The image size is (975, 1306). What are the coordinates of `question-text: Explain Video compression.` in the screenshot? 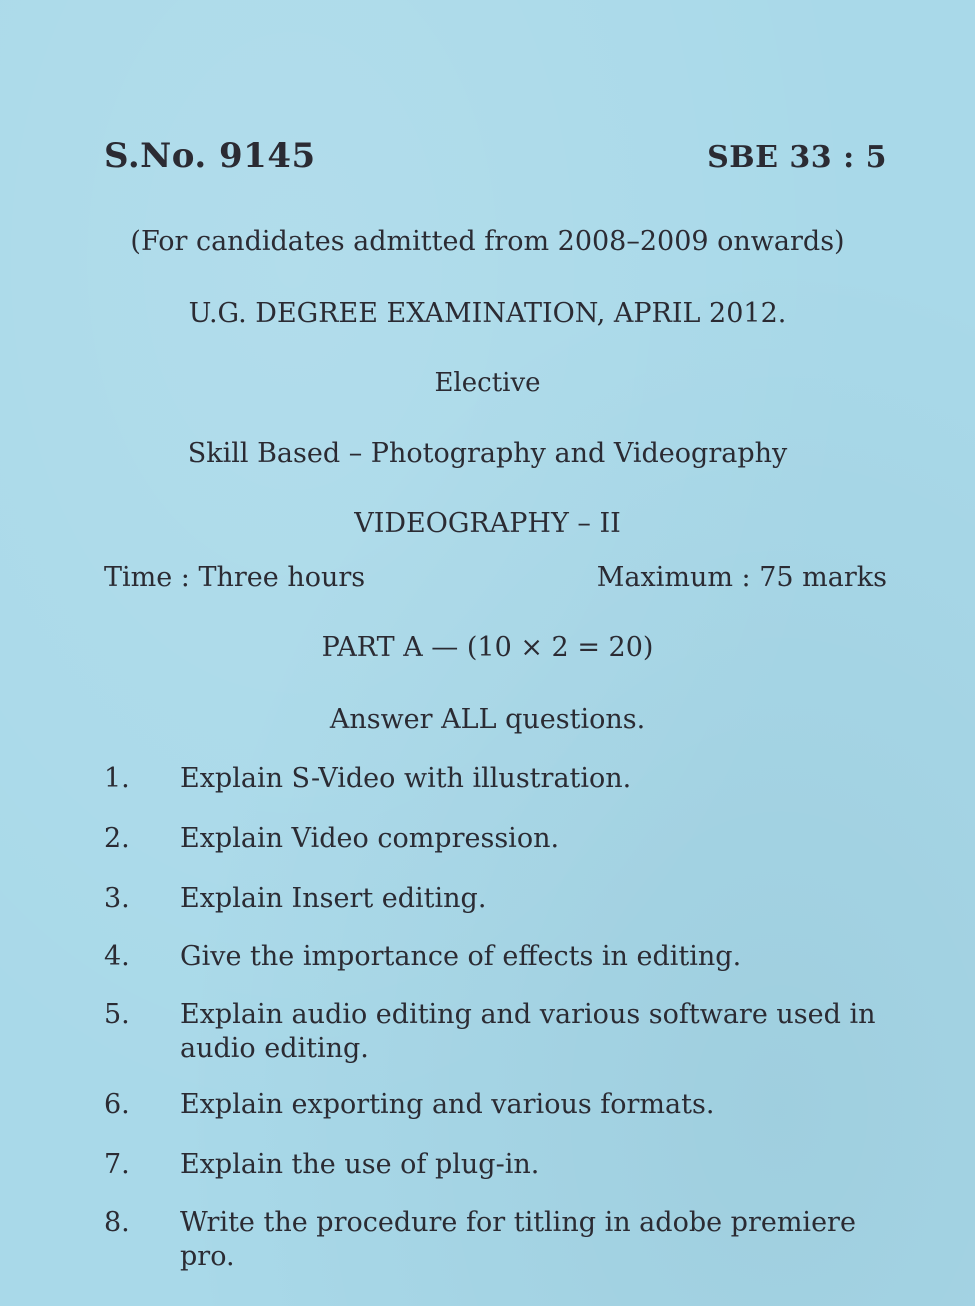 It's located at (370, 838).